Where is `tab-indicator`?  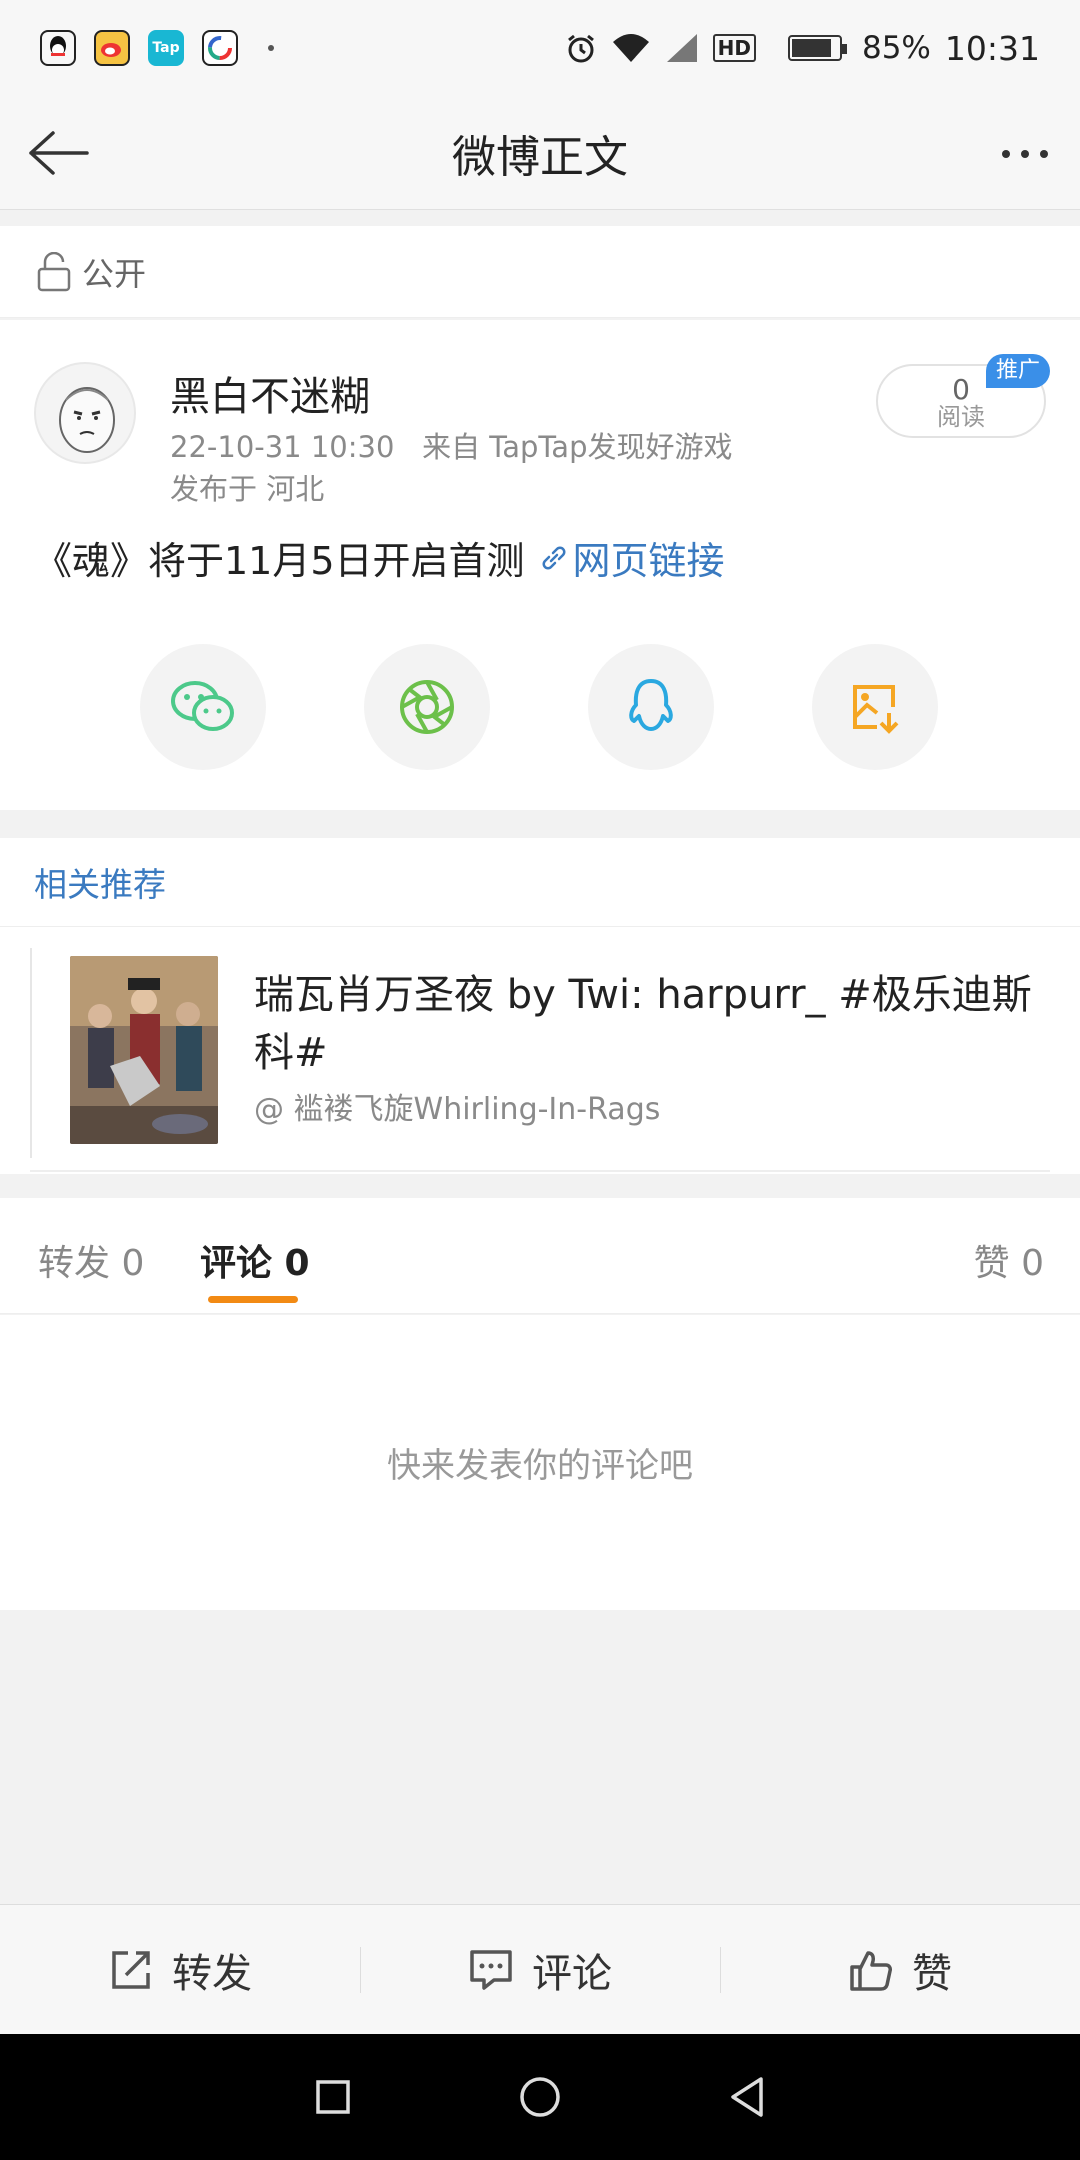 tab-indicator is located at coordinates (253, 1299).